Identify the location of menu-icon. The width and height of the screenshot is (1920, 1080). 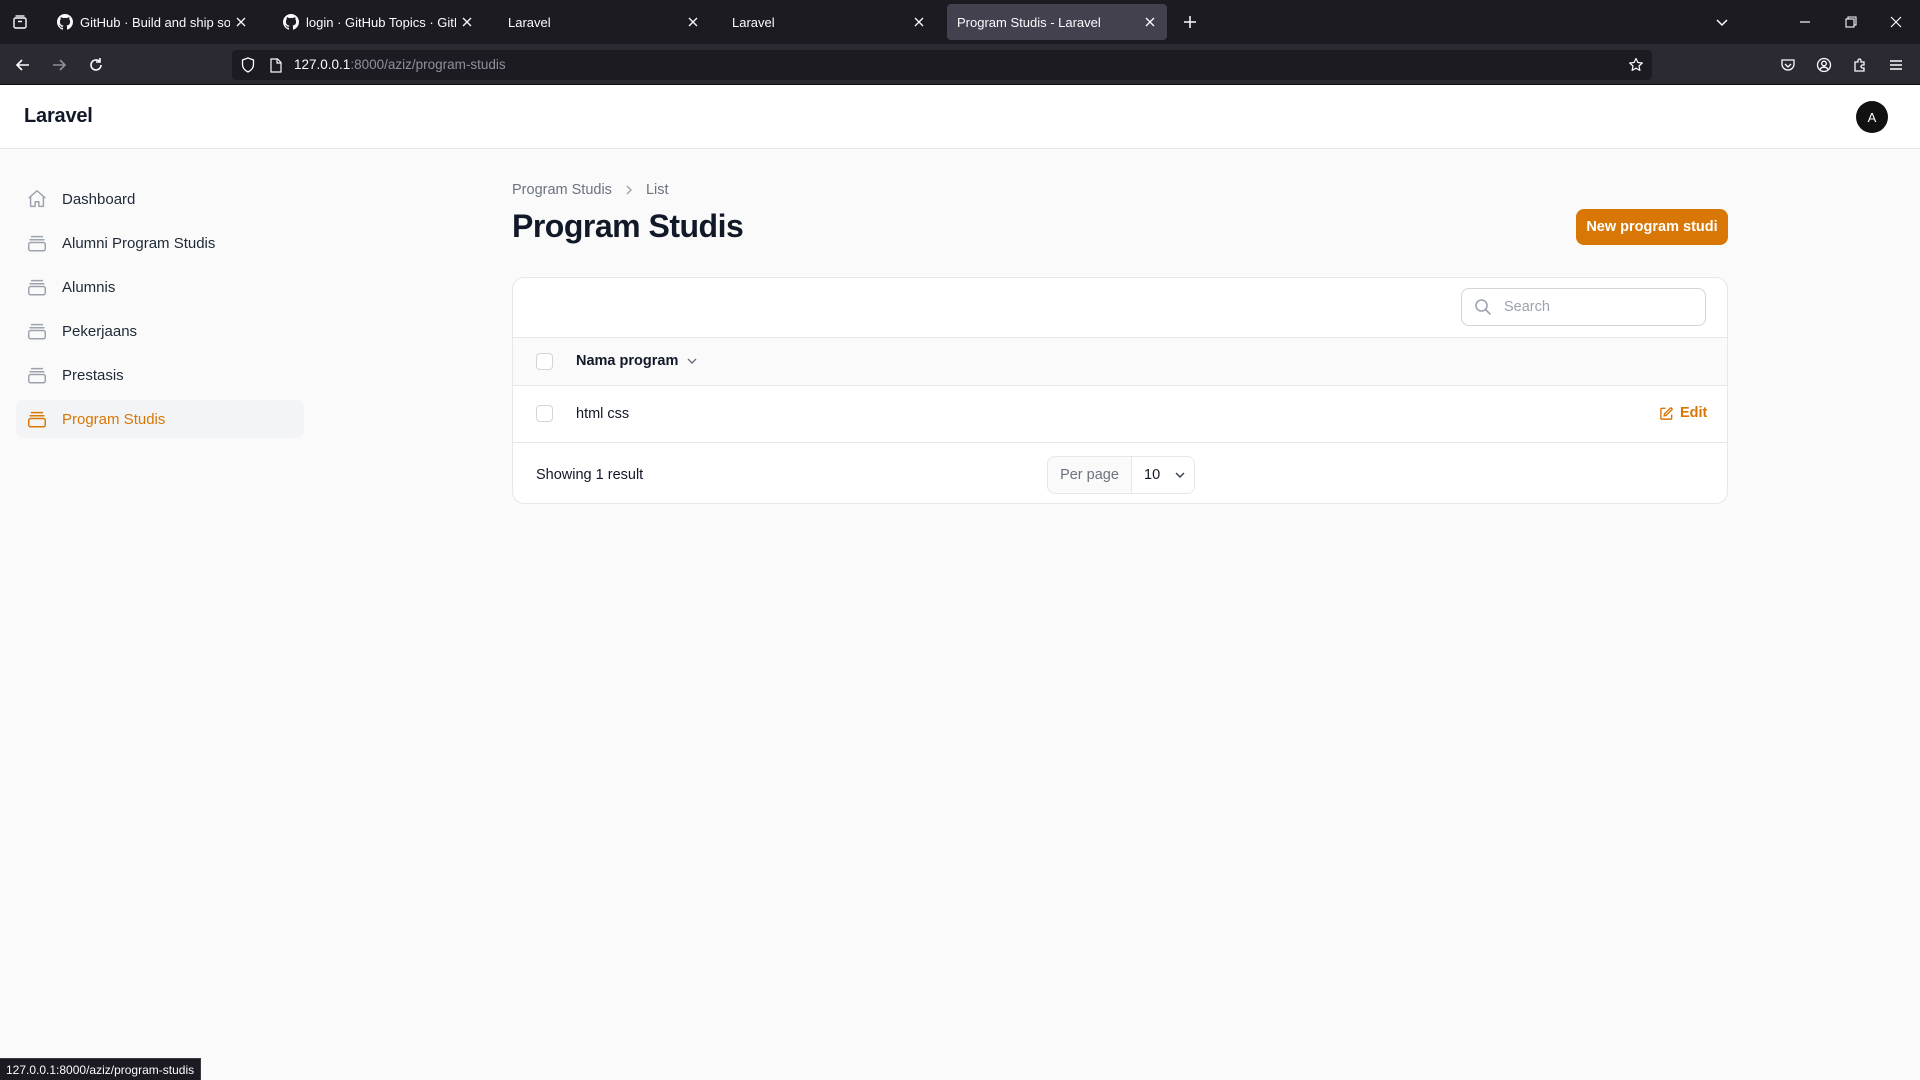
(1896, 65).